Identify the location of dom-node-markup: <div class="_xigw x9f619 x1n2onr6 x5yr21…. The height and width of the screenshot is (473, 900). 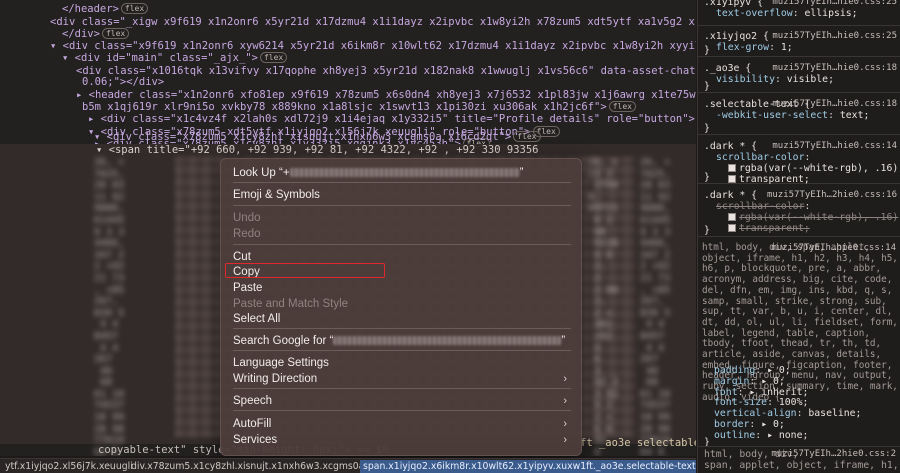
(373, 22).